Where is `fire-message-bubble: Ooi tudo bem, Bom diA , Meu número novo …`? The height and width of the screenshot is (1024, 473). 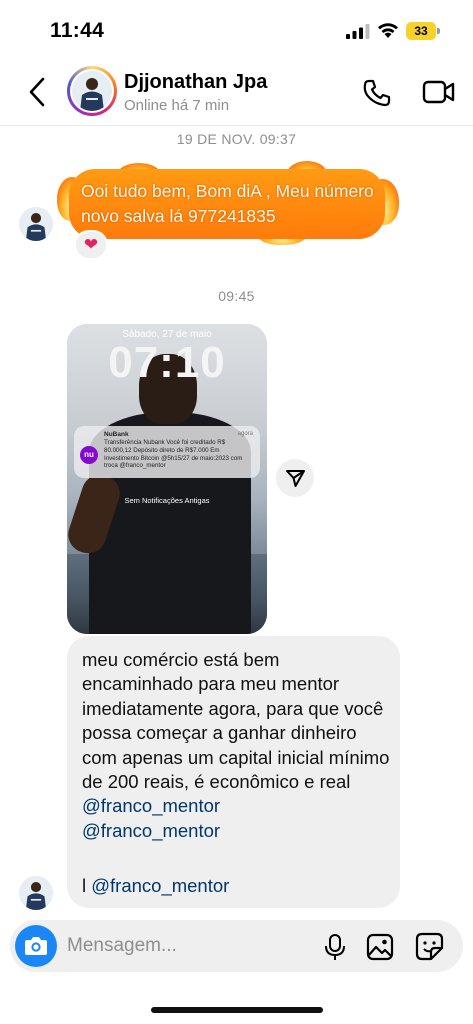
fire-message-bubble: Ooi tudo bem, Bom diA , Meu número novo … is located at coordinates (228, 203).